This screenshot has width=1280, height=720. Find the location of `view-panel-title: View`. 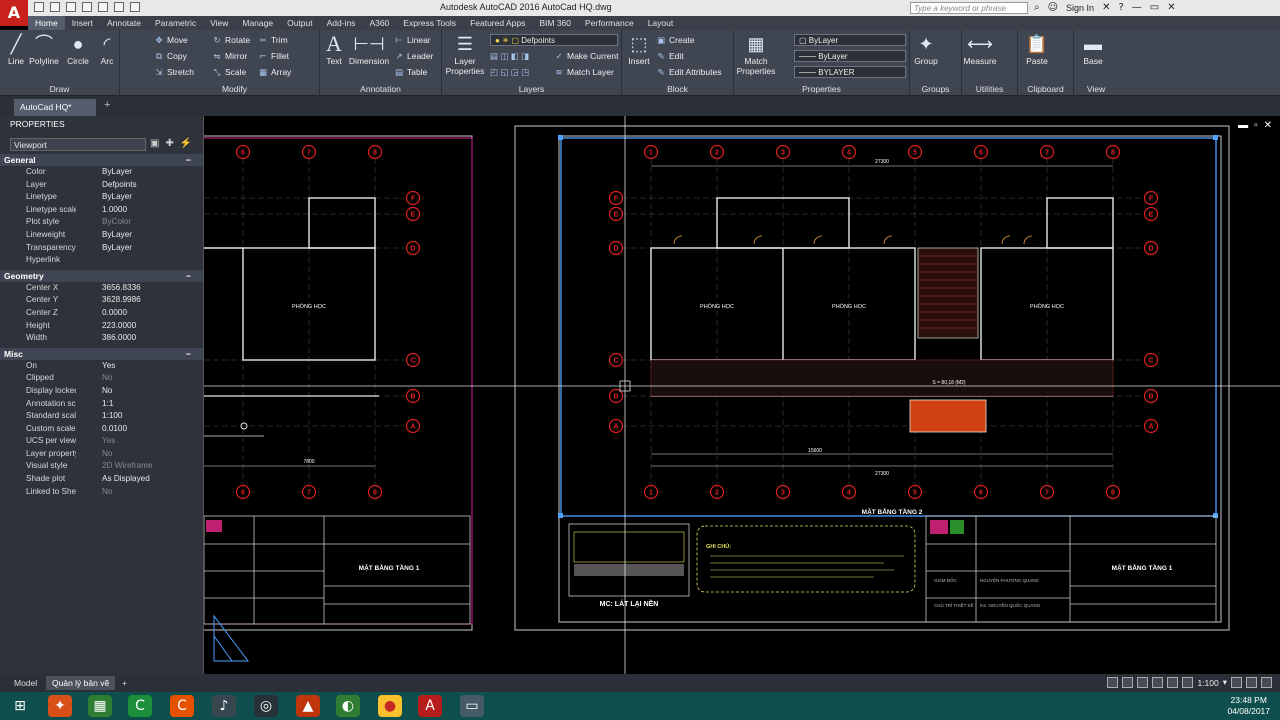

view-panel-title: View is located at coordinates (1096, 89).